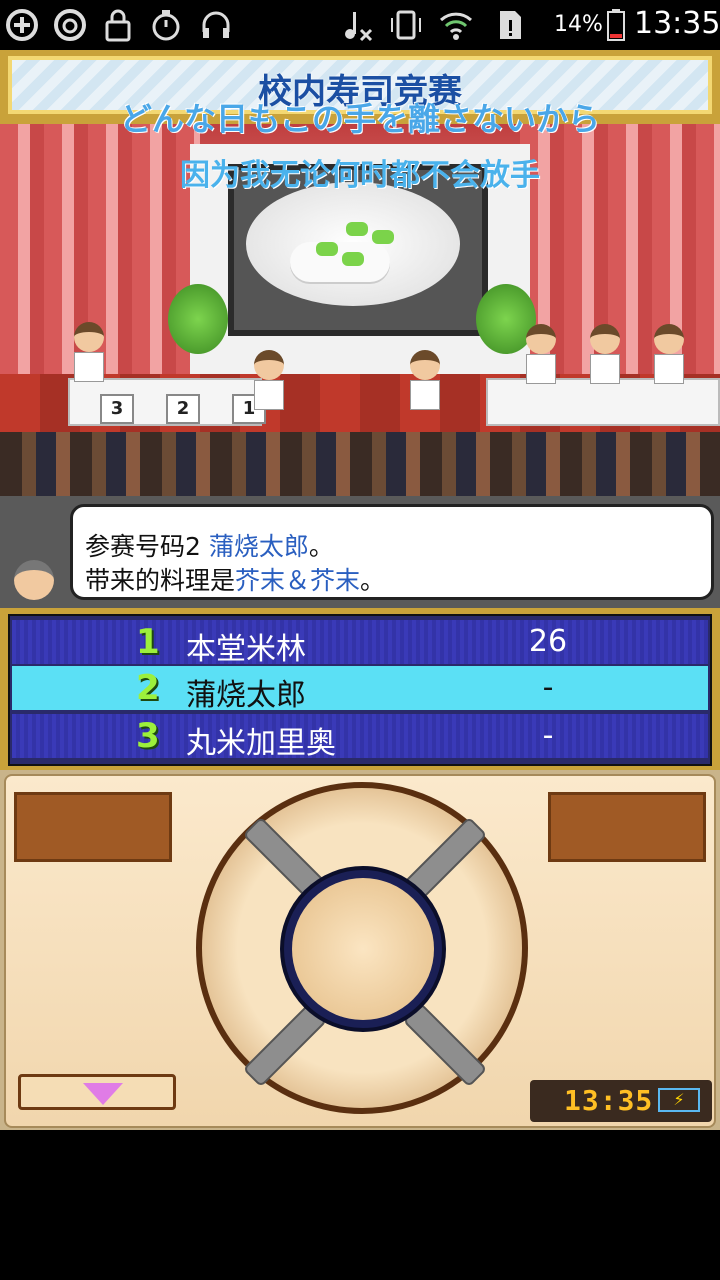 This screenshot has width=720, height=1280. Describe the element at coordinates (616, 25) in the screenshot. I see `battery-icon` at that location.